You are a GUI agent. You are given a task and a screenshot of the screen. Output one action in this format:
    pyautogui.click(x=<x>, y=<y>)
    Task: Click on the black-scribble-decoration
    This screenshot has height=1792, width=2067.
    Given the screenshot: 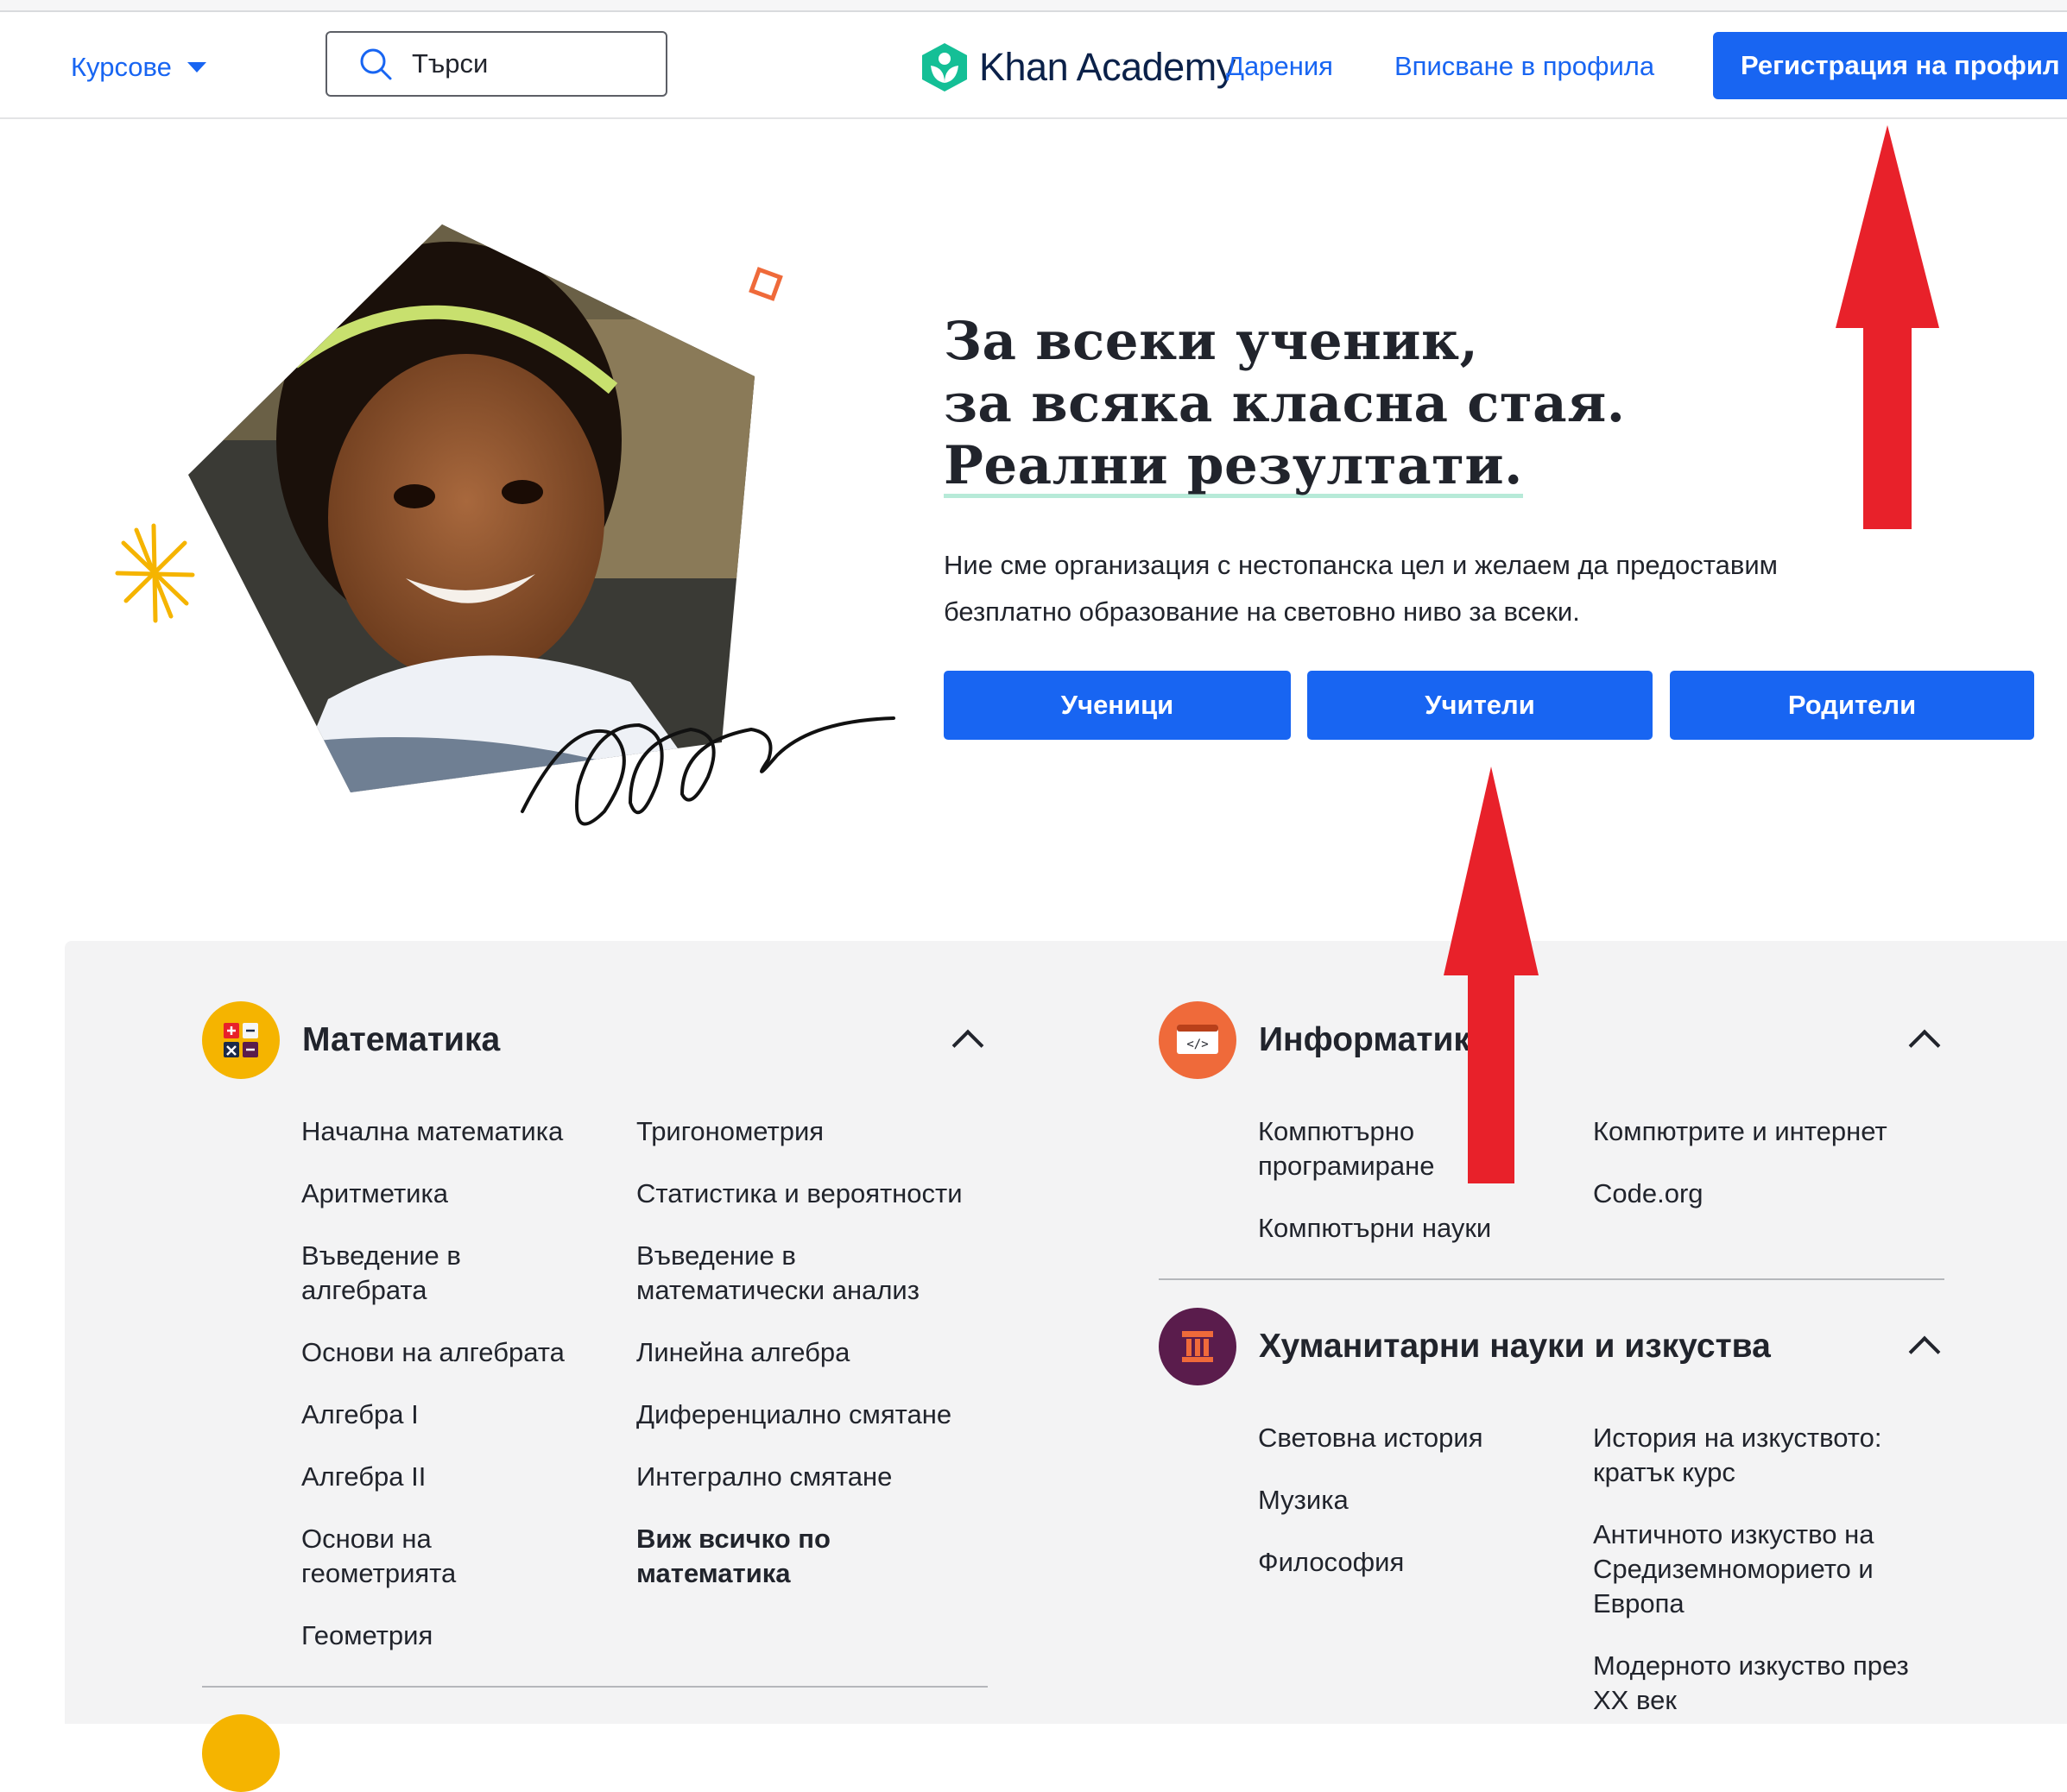 What is the action you would take?
    pyautogui.click(x=708, y=771)
    